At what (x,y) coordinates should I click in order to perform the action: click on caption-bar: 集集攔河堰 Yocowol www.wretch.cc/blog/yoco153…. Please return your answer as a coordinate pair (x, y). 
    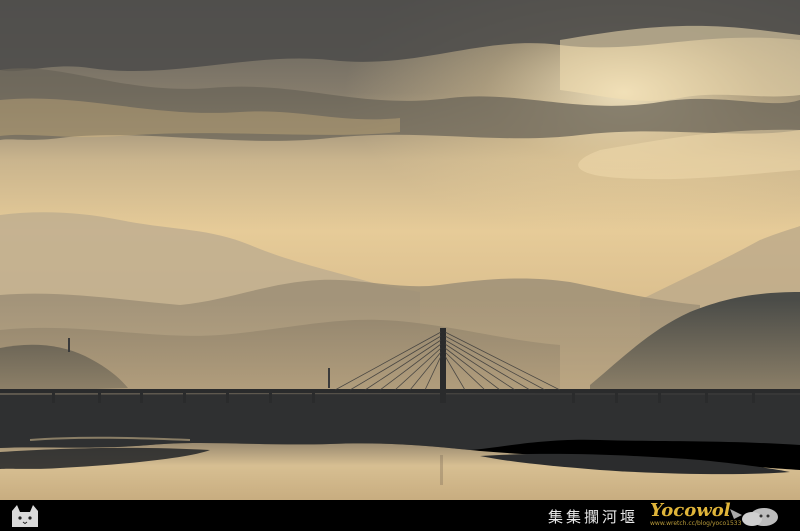
    Looking at the image, I should click on (400, 515).